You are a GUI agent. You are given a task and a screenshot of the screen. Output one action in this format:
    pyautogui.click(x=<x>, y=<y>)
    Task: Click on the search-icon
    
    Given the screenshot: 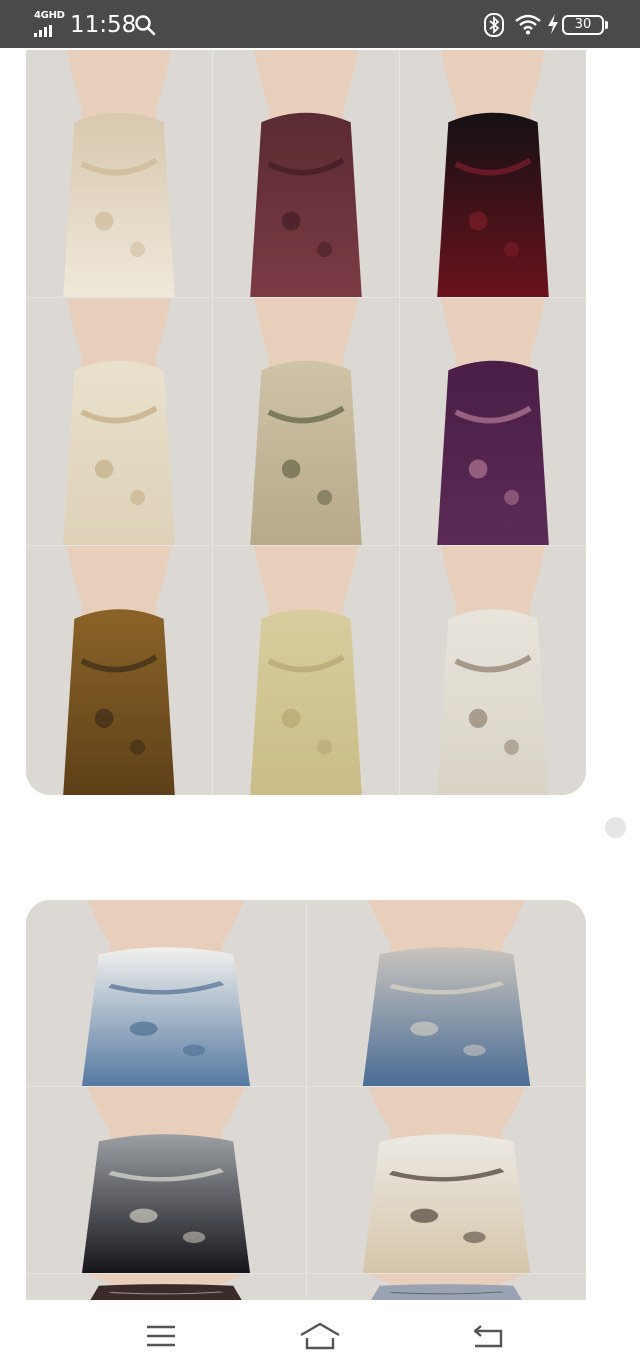 What is the action you would take?
    pyautogui.click(x=145, y=25)
    